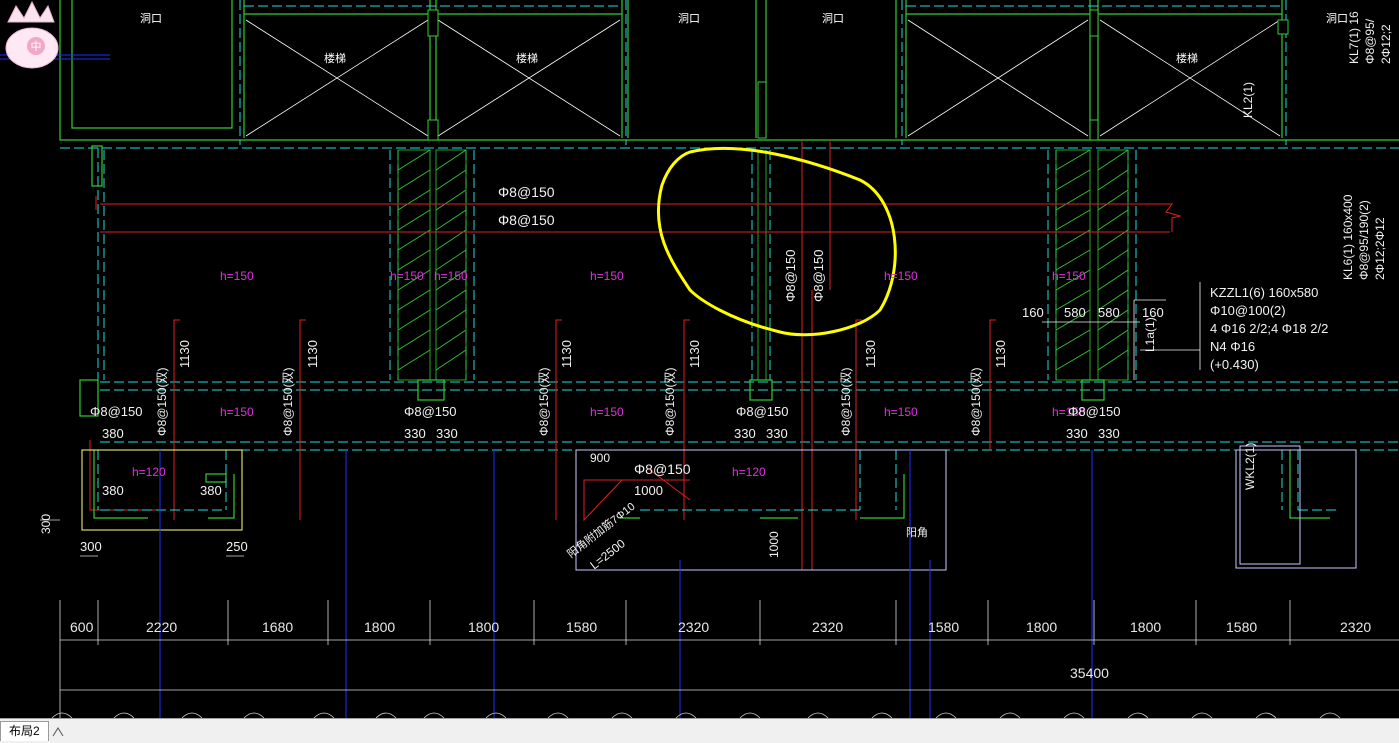 Image resolution: width=1399 pixels, height=743 pixels. What do you see at coordinates (1248, 99) in the screenshot?
I see `kl2-annotation: KL2(1)` at bounding box center [1248, 99].